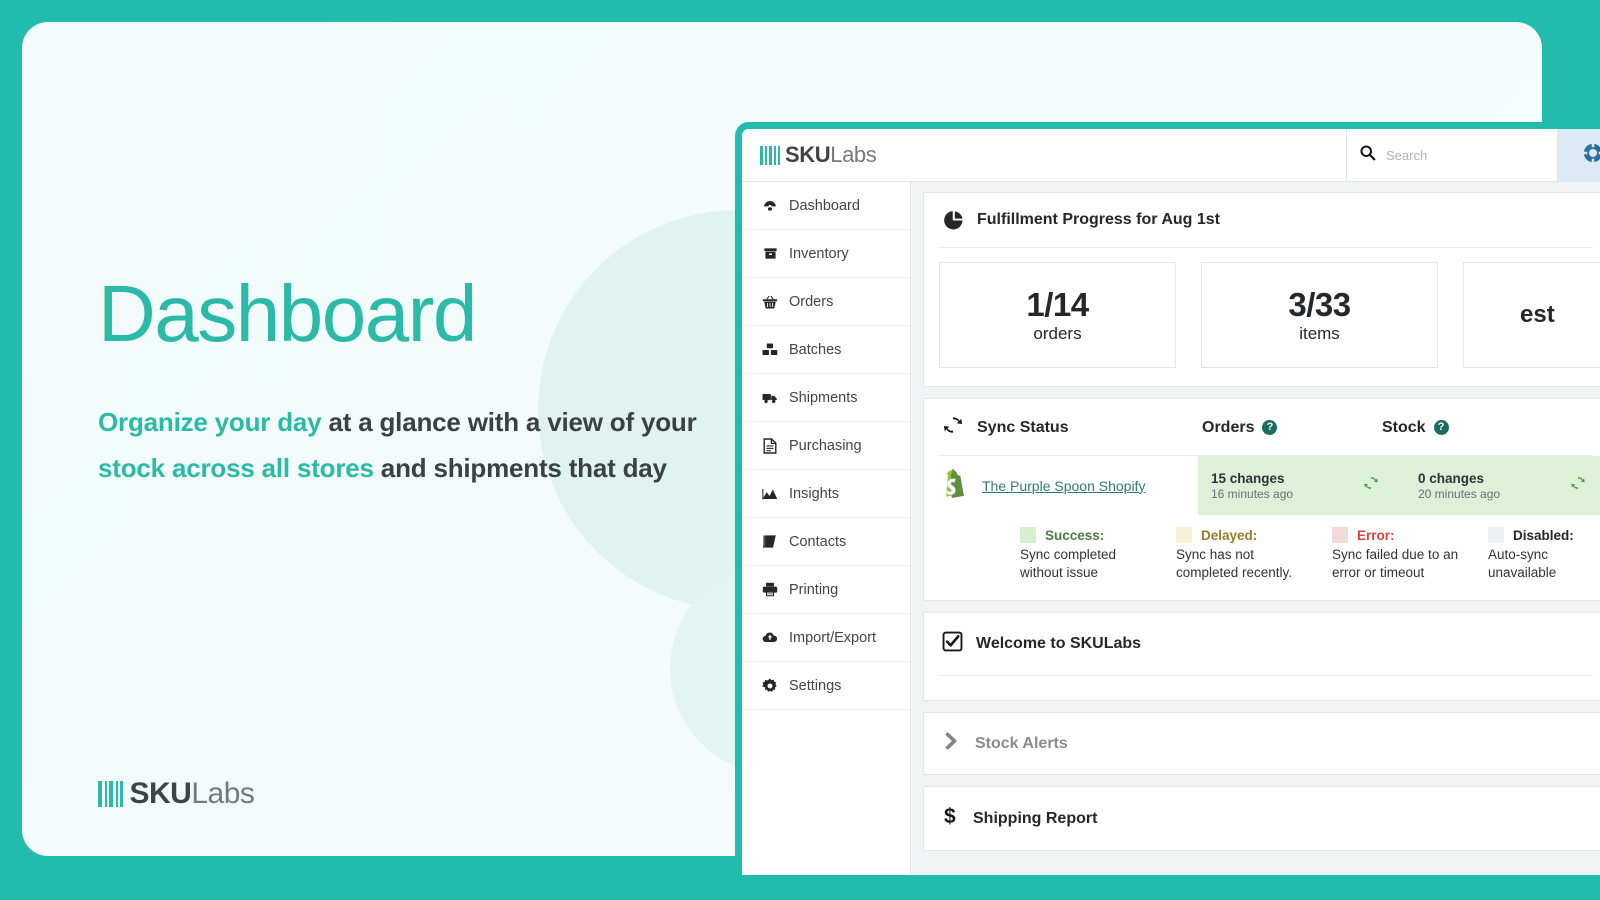 The image size is (1600, 900). I want to click on sync-cell-orders: 15 changes 16 minutes ago, so click(1301, 485).